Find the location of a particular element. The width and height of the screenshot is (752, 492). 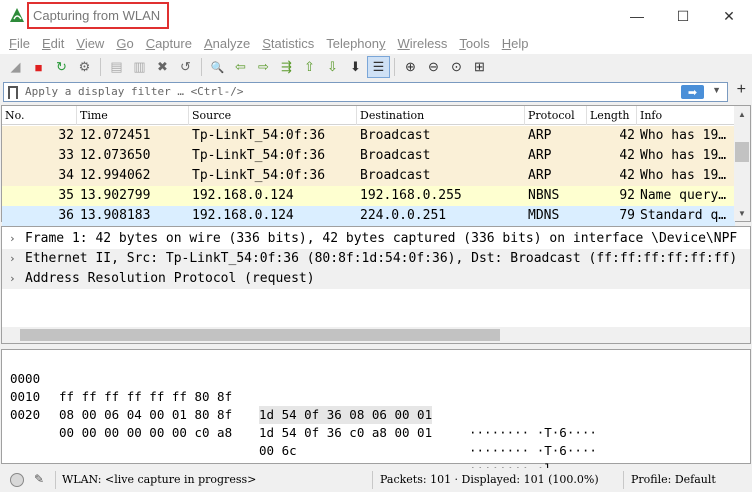

column-header-time: Time is located at coordinates (133, 115).